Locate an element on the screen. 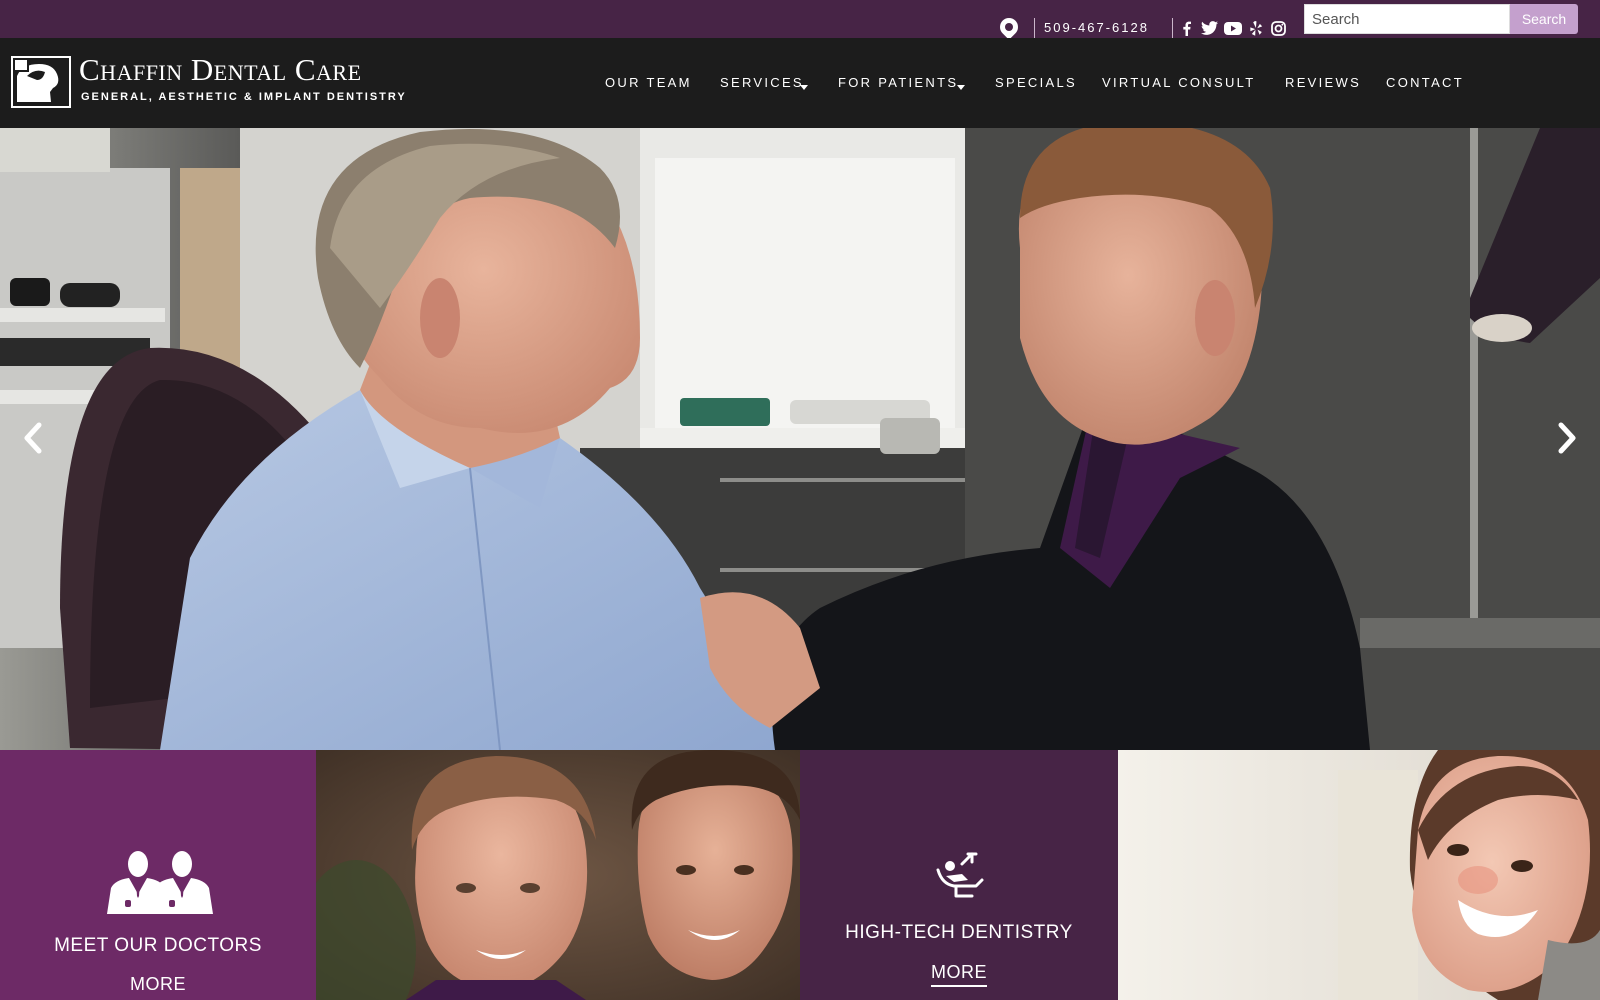  facebook-icon is located at coordinates (1186, 28).